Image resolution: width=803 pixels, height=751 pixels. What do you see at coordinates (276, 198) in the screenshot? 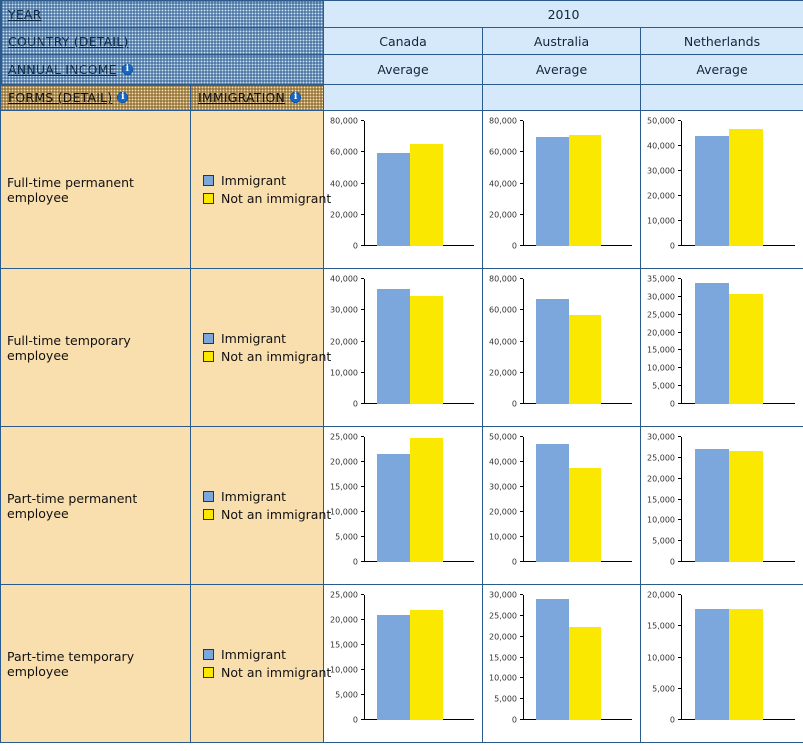
I see `legend-label: Not an immigrant` at bounding box center [276, 198].